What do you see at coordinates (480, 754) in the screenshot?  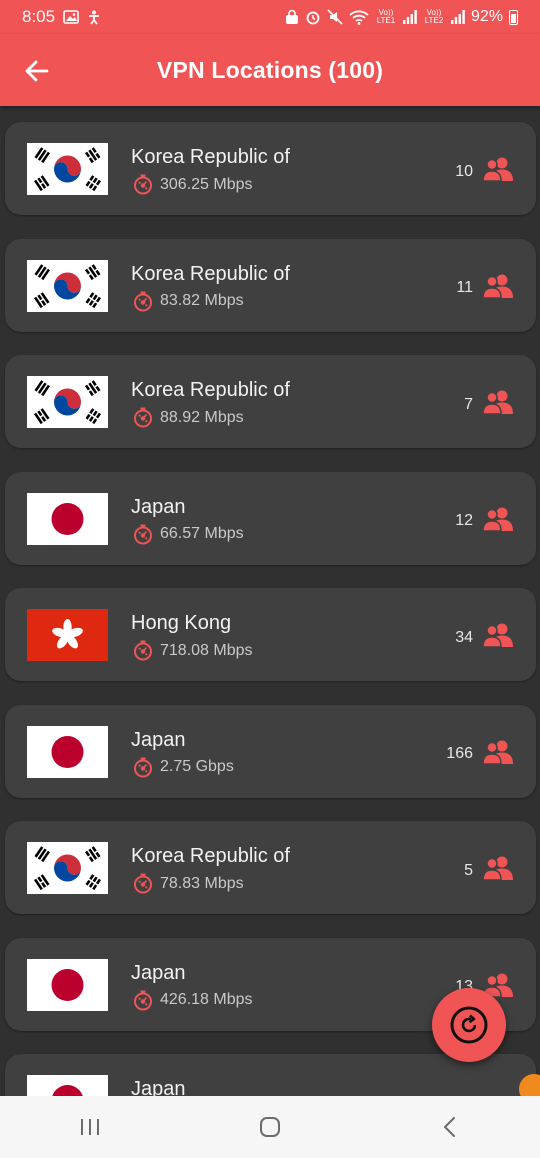 I see `user-count-group: 166` at bounding box center [480, 754].